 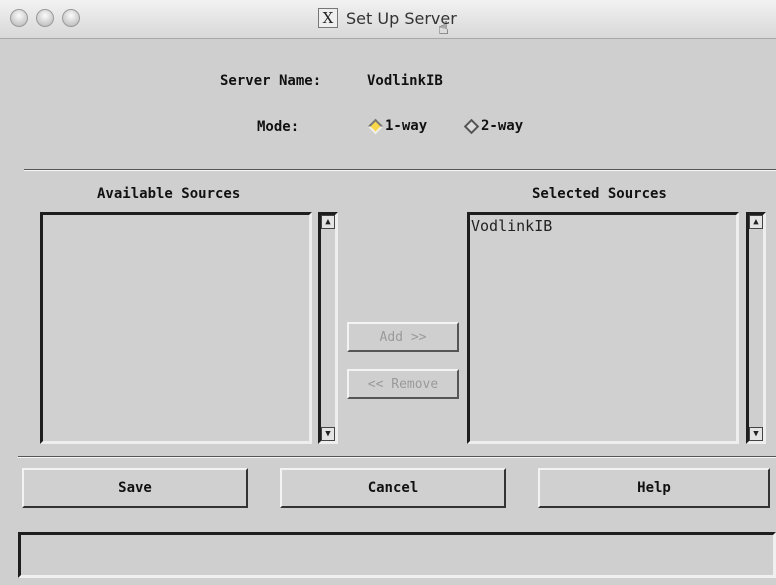 What do you see at coordinates (271, 81) in the screenshot?
I see `server-name-label: Server Name:` at bounding box center [271, 81].